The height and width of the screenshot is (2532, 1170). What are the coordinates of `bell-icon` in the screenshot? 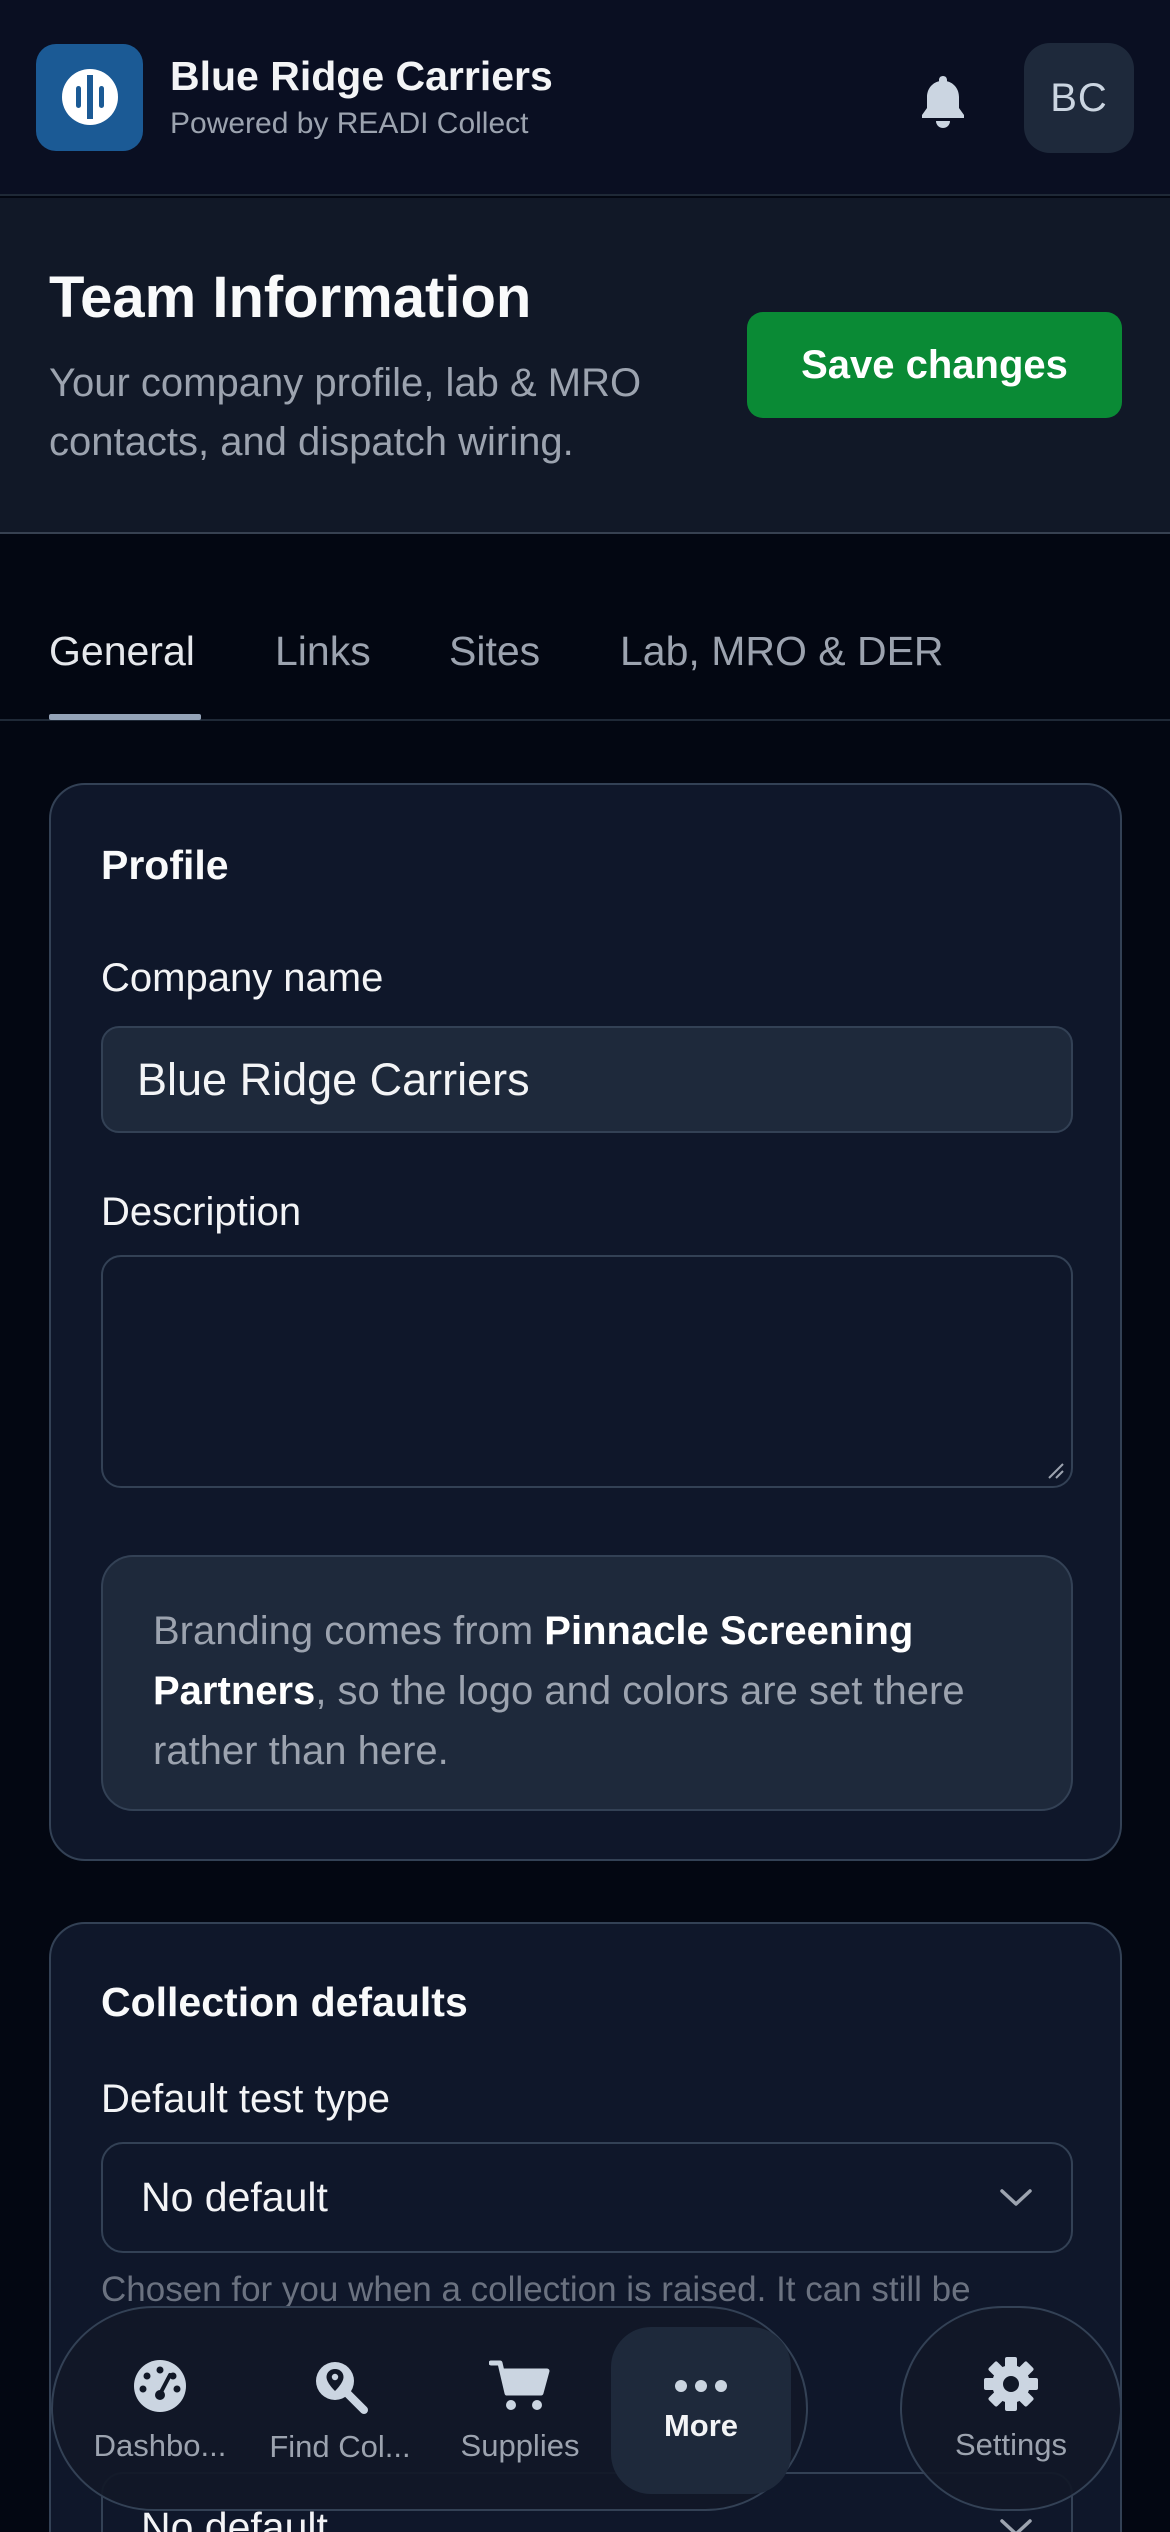 It's located at (943, 102).